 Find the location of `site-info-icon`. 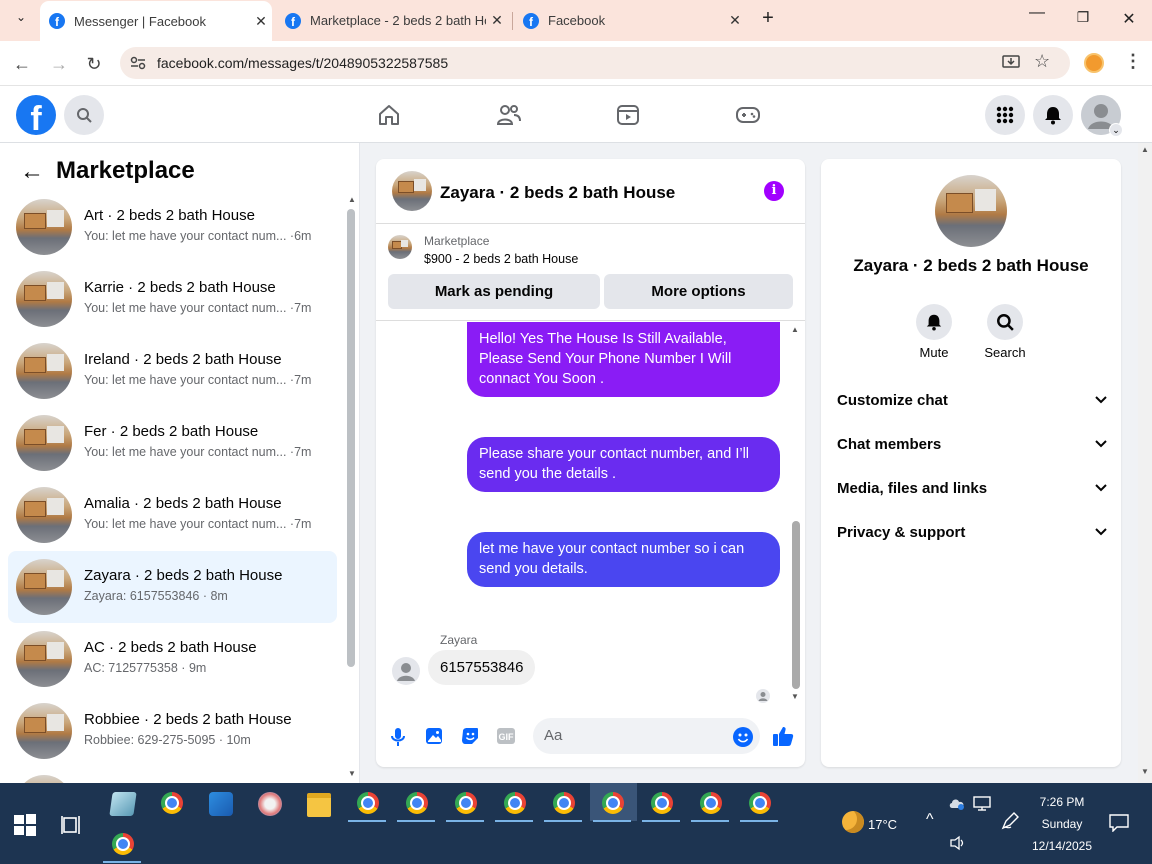

site-info-icon is located at coordinates (138, 63).